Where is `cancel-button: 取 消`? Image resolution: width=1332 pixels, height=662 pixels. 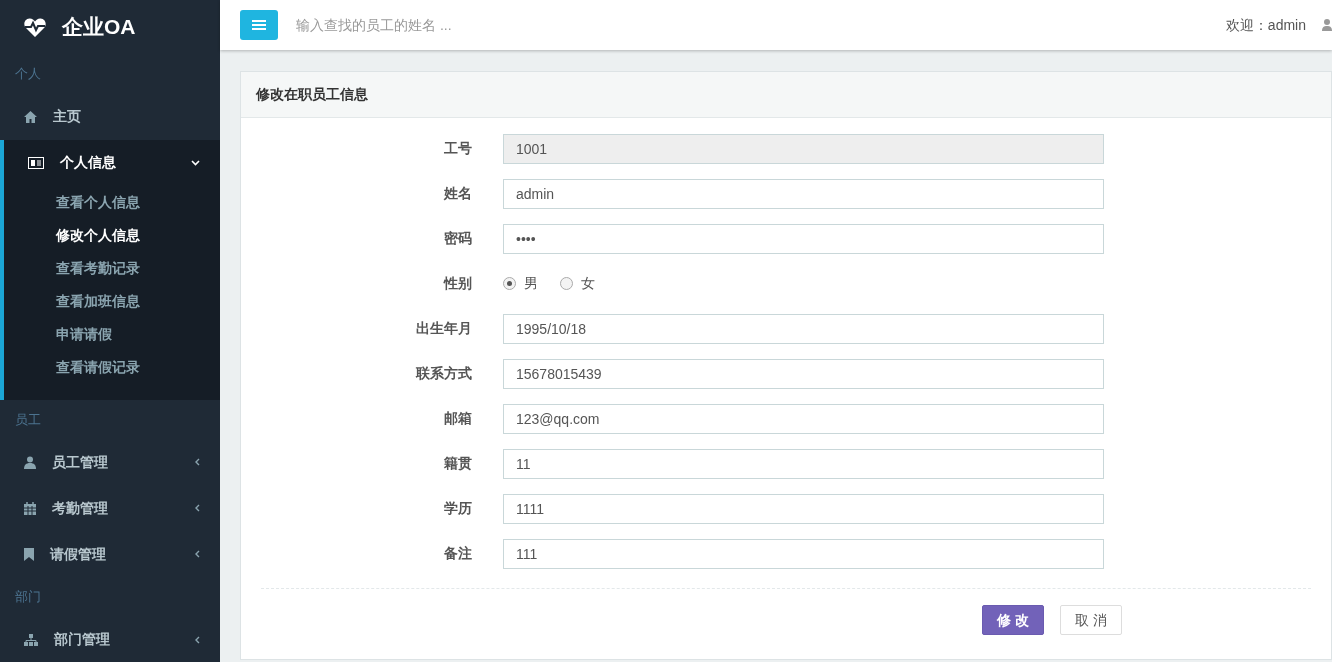 cancel-button: 取 消 is located at coordinates (1091, 620).